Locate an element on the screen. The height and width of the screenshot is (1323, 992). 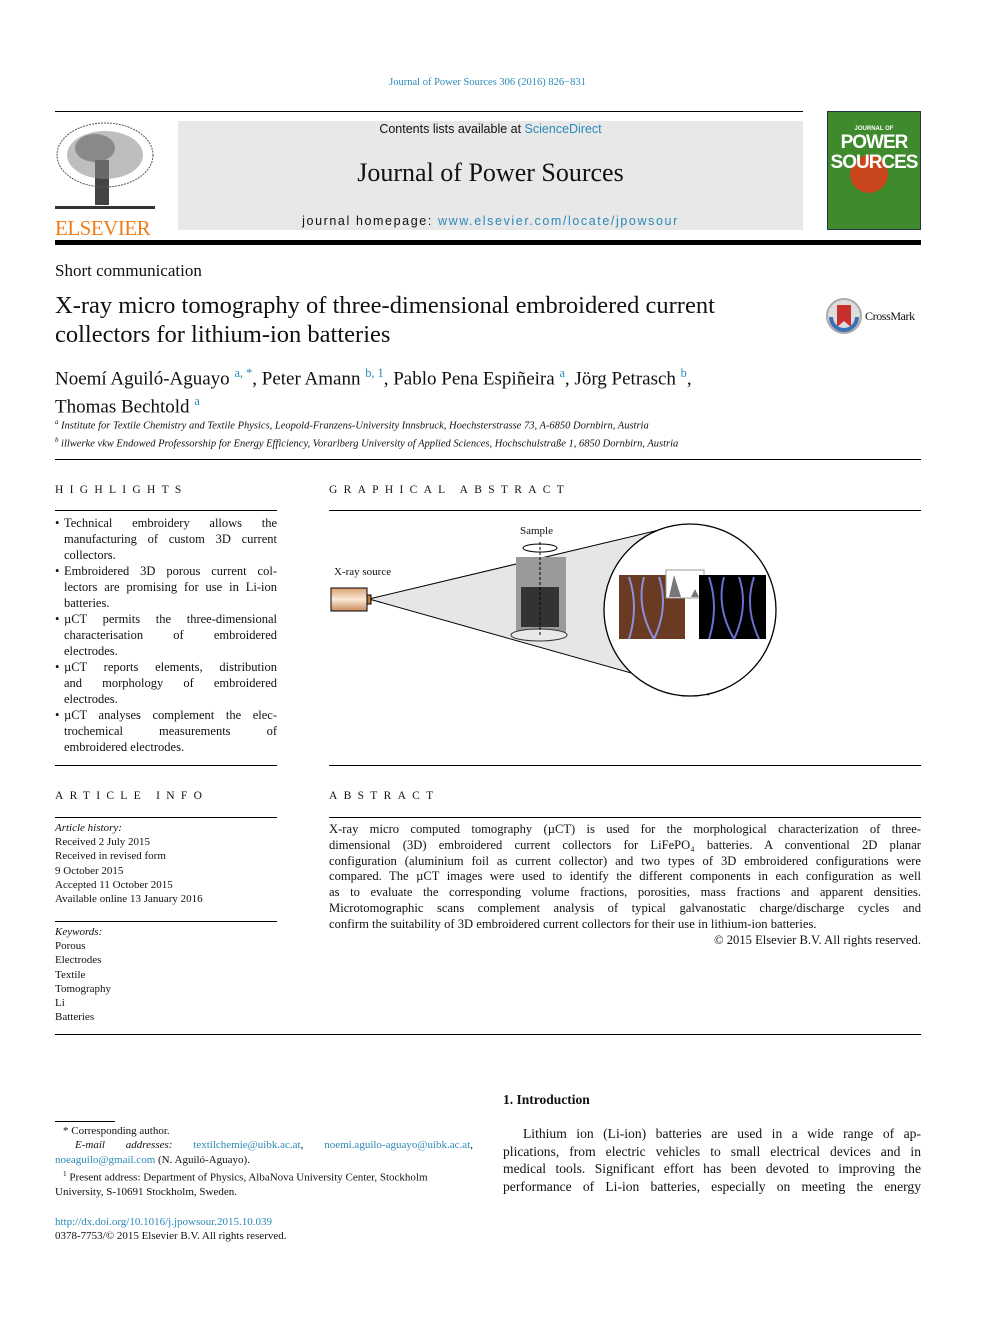
highlight-text: Embroidered 3D porous current col- is located at coordinates (170, 571).